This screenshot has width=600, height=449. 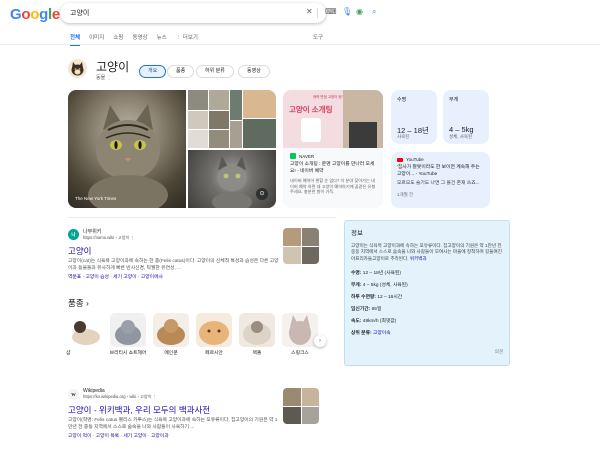 What do you see at coordinates (333, 119) in the screenshot?
I see `book-image: 매력 만점 고양이 탐구서 고양이 소개팅` at bounding box center [333, 119].